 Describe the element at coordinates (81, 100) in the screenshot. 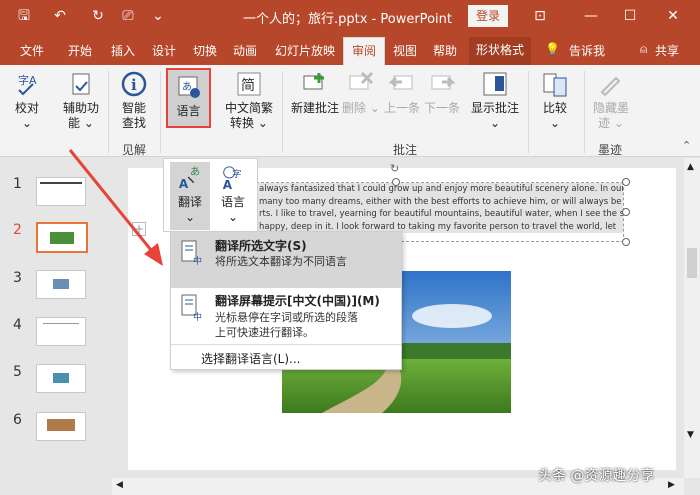

I see `accessibility-button: 辅助功能 ⌄` at that location.